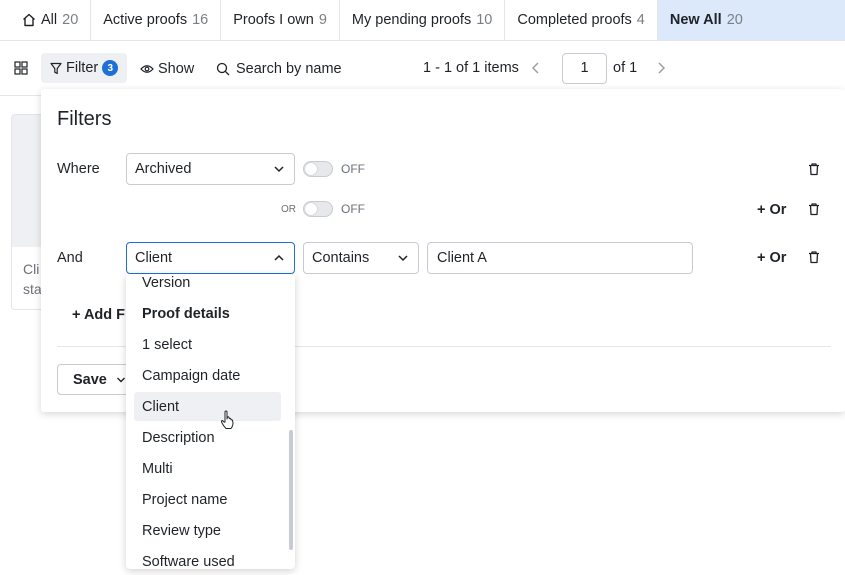  I want to click on page-number-input: 1, so click(584, 68).